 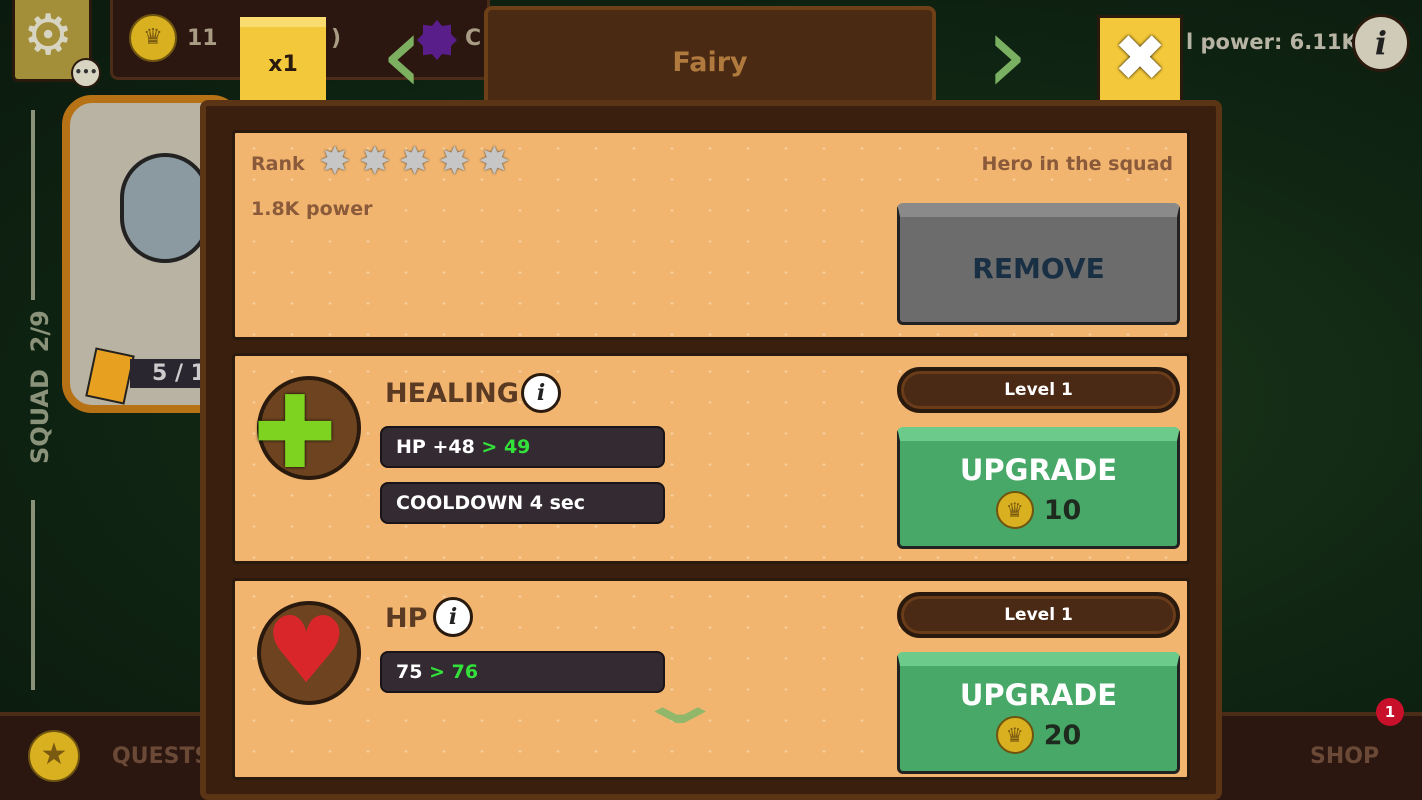 I want to click on fairy-portrait, so click(x=165, y=208).